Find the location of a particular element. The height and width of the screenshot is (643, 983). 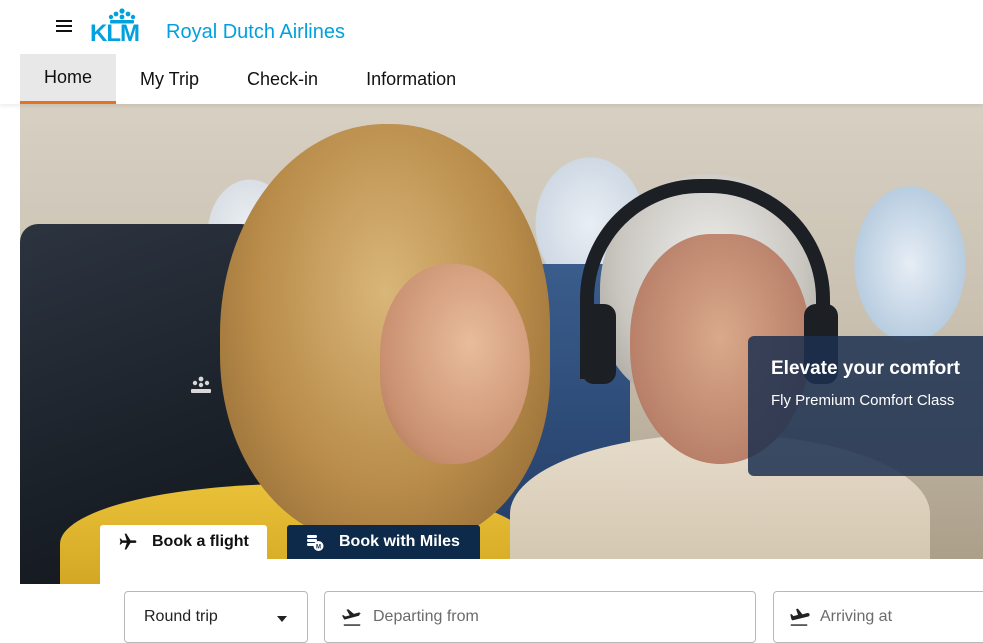

nav-tab-information: Information is located at coordinates (411, 79).